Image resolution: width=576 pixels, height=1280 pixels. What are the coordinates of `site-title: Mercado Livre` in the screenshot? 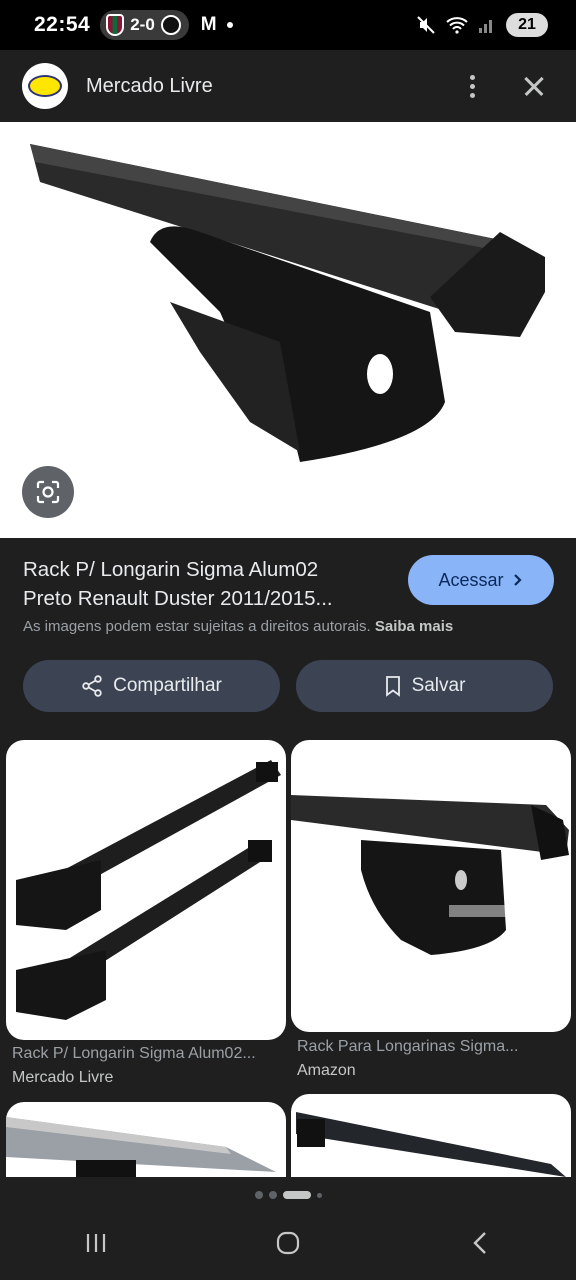 It's located at (149, 85).